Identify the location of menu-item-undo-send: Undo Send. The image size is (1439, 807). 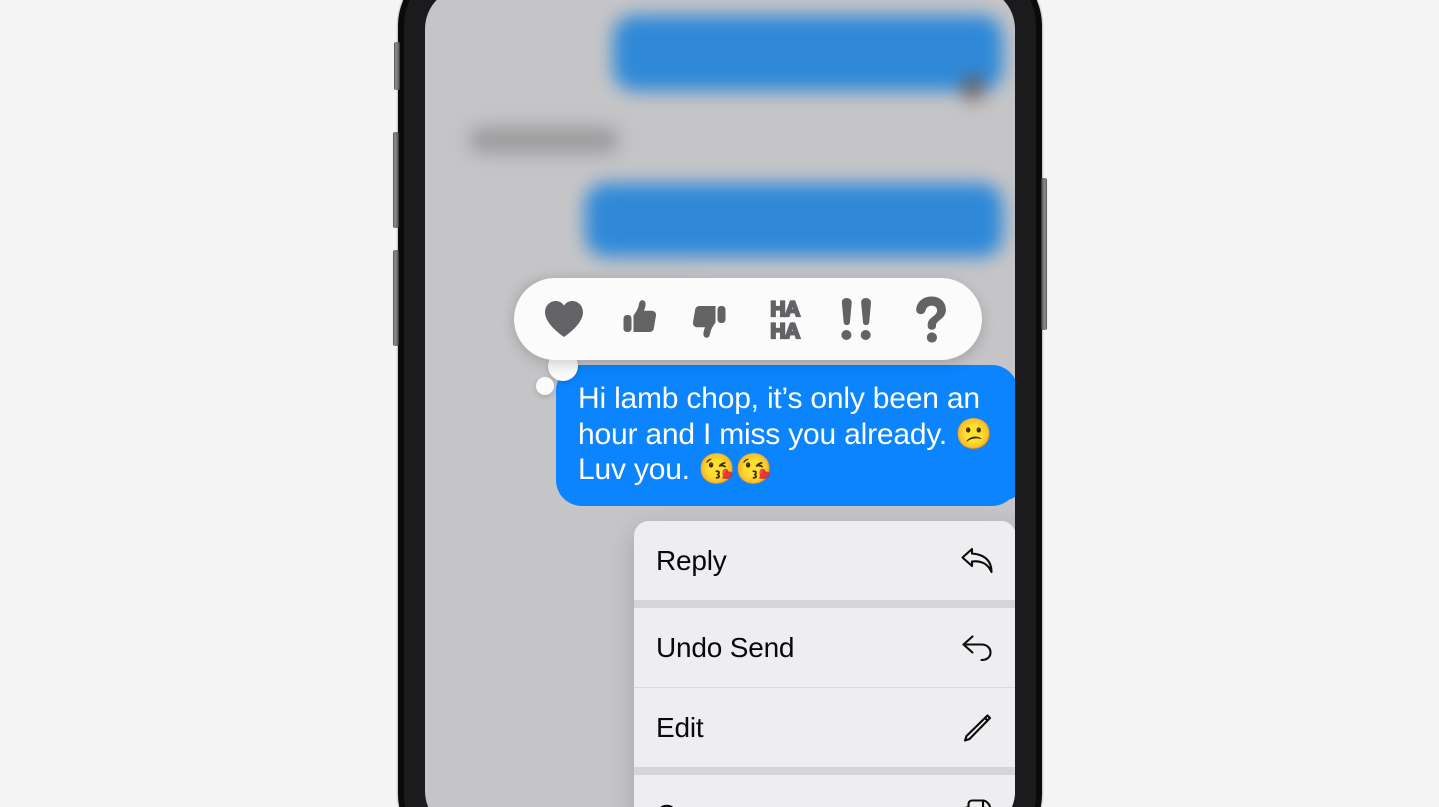
(824, 647).